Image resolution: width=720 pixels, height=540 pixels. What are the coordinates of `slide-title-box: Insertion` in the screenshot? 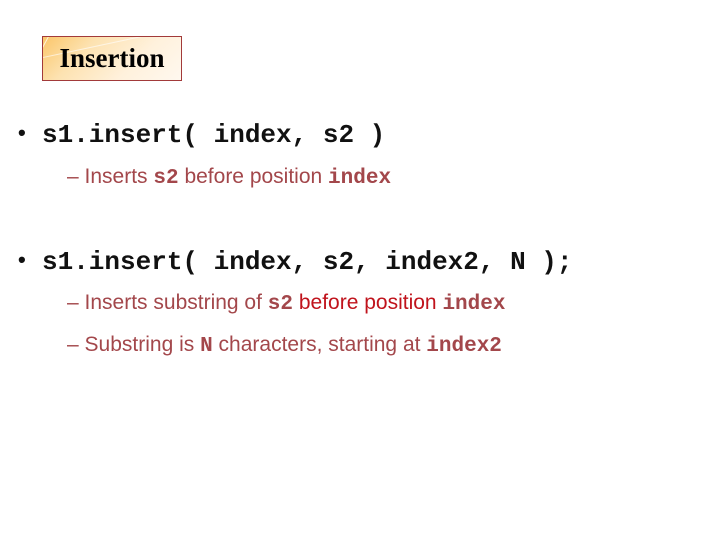 It's located at (112, 58).